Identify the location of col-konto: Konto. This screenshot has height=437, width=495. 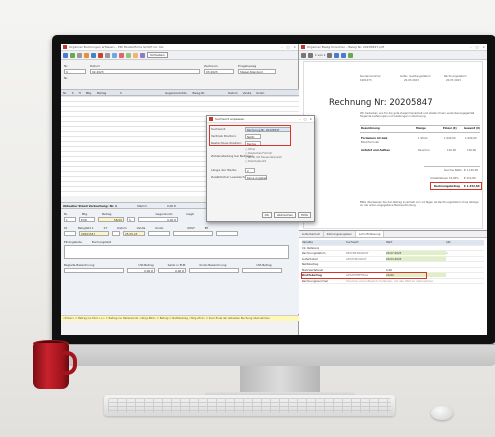
(260, 92).